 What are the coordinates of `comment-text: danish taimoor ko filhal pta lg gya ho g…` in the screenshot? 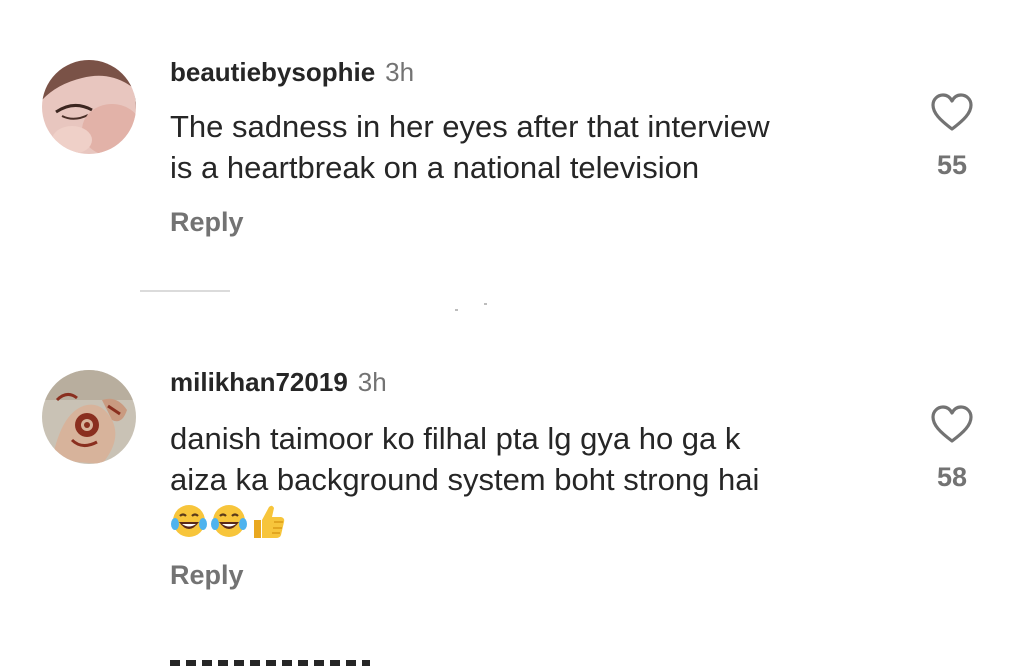 It's located at (530, 479).